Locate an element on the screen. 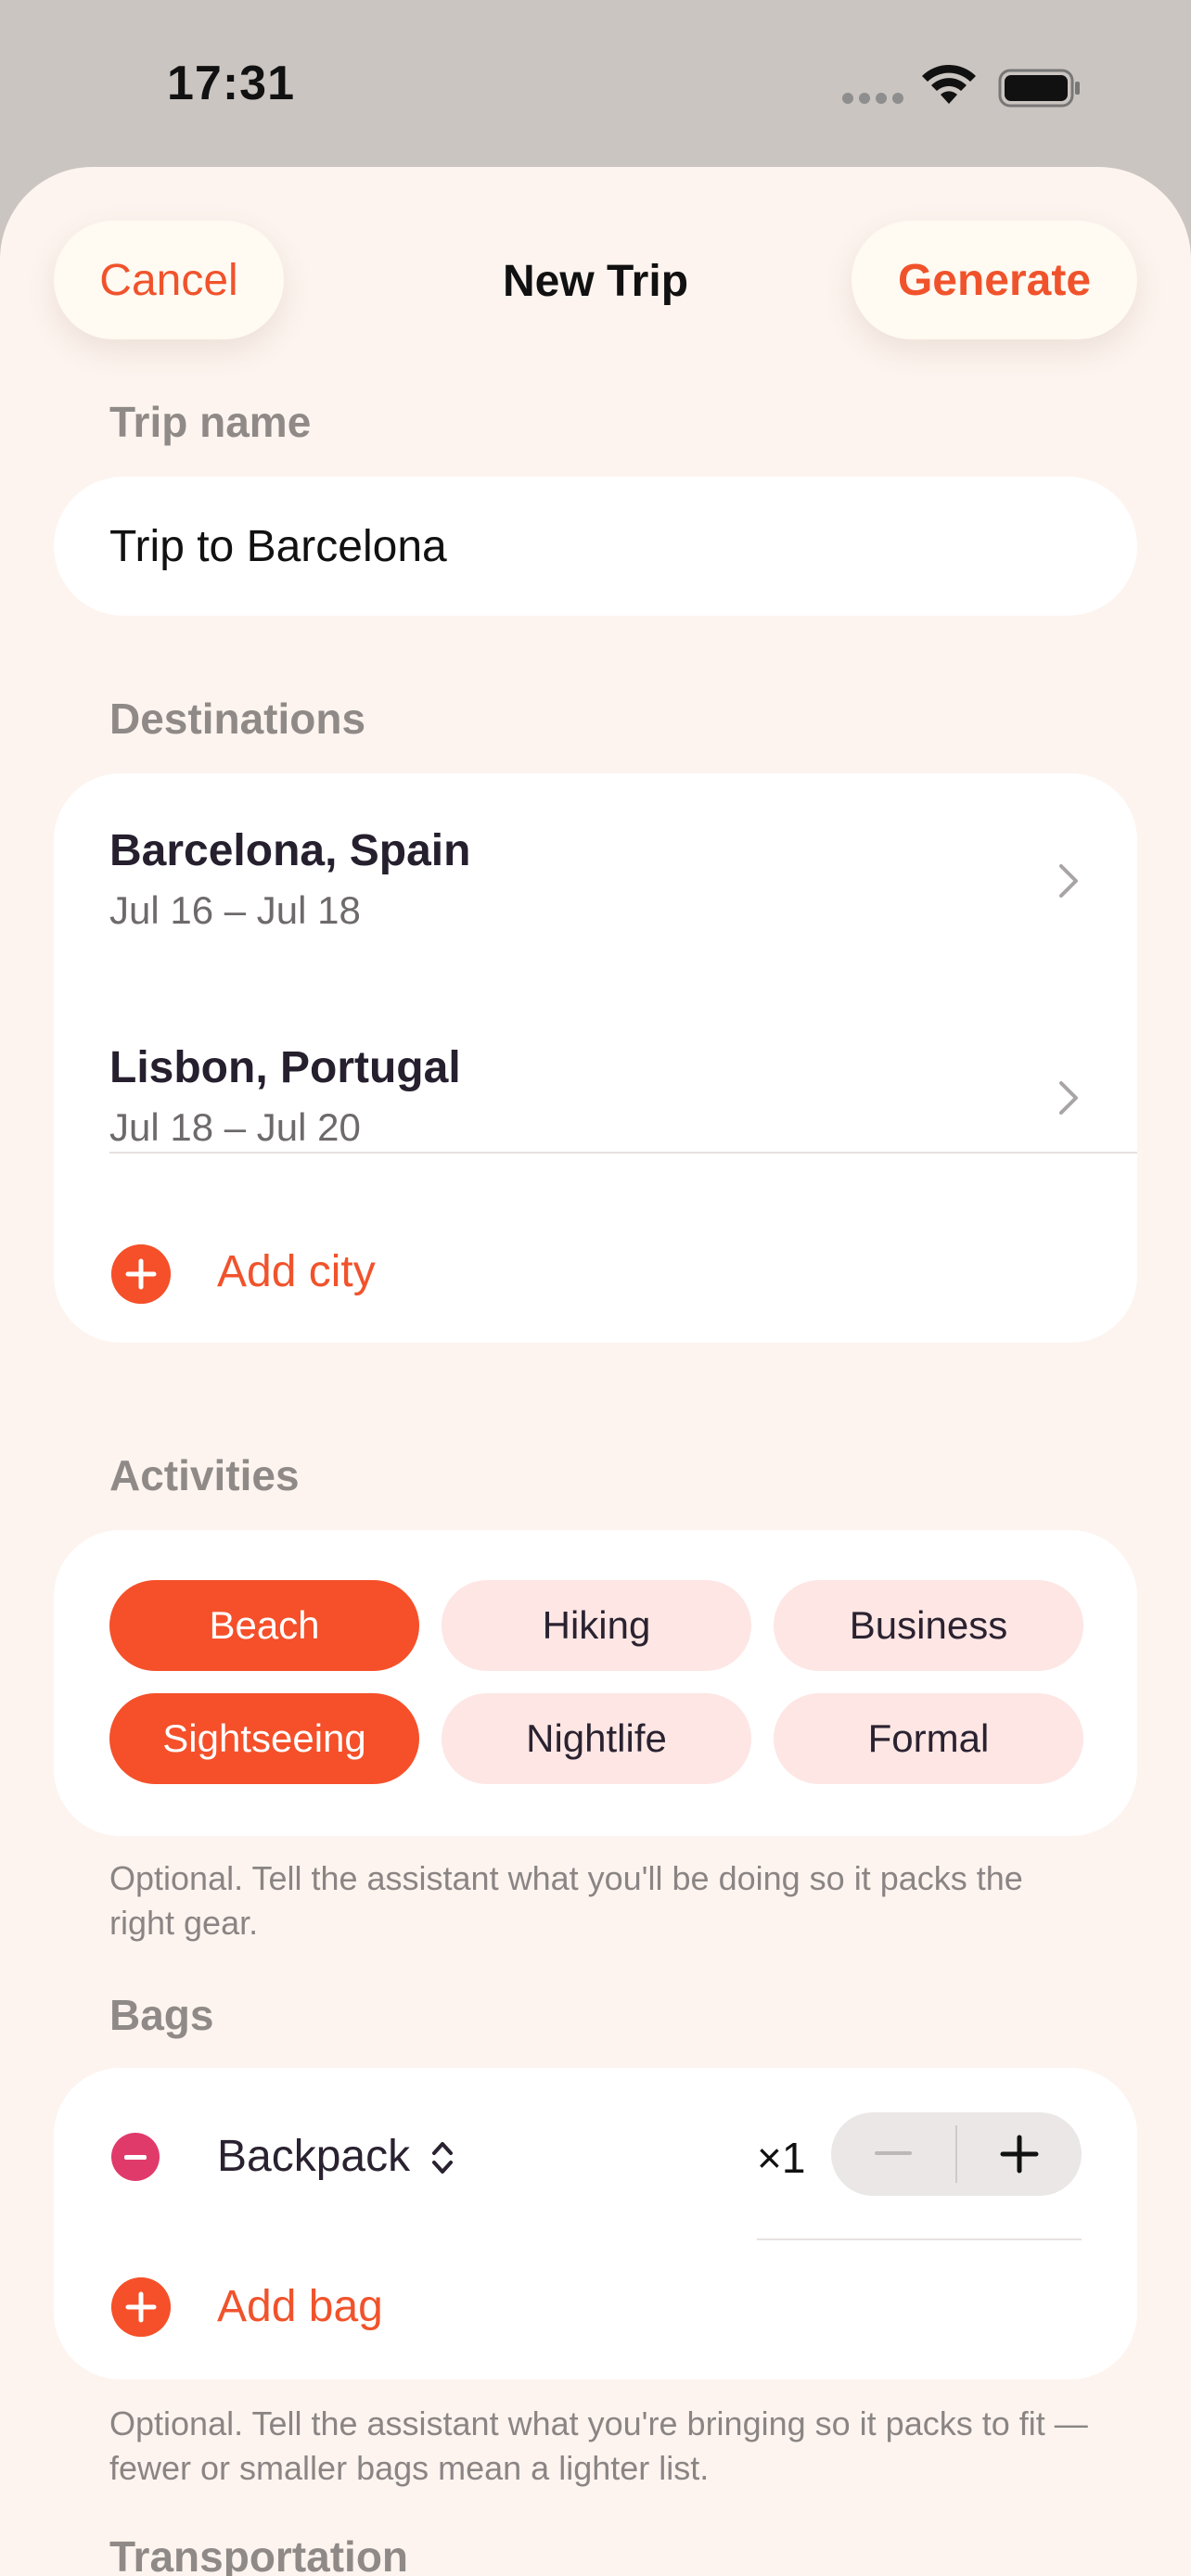 The height and width of the screenshot is (2576, 1191). destination-row-barcelona: Barcelona, Spain Jul 16 – Jul 18 is located at coordinates (595, 880).